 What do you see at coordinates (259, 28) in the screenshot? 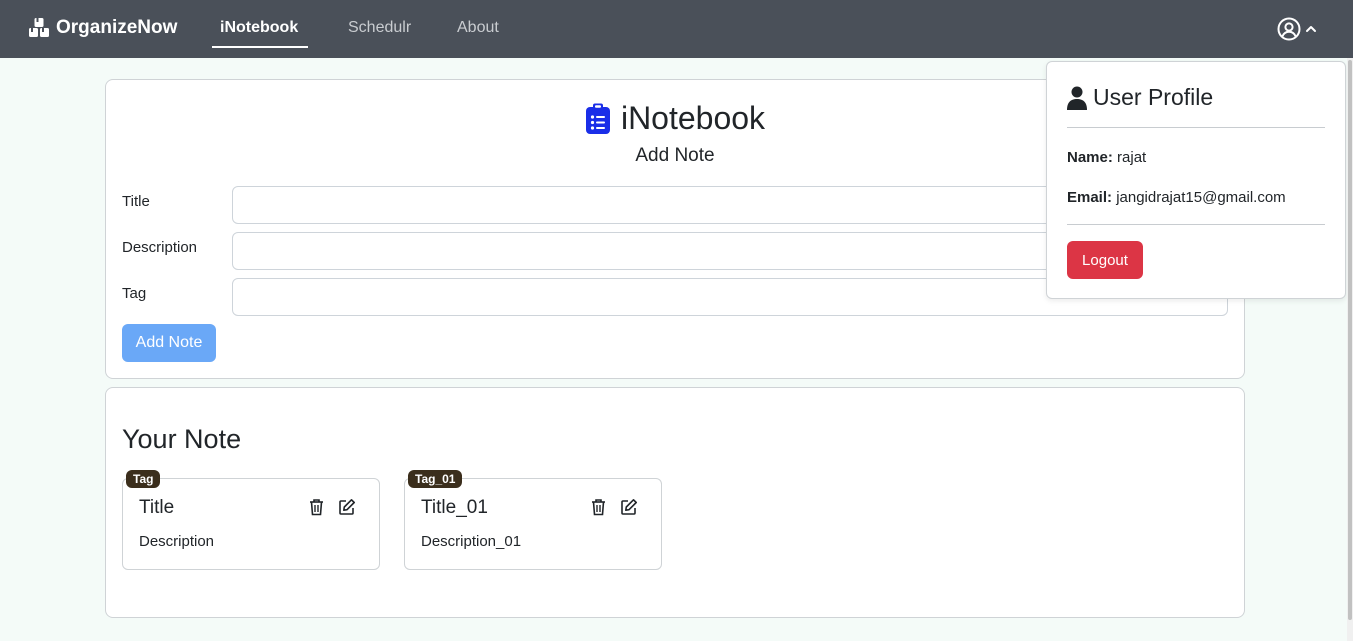
I see `nav-link-inotebook: iNotebook` at bounding box center [259, 28].